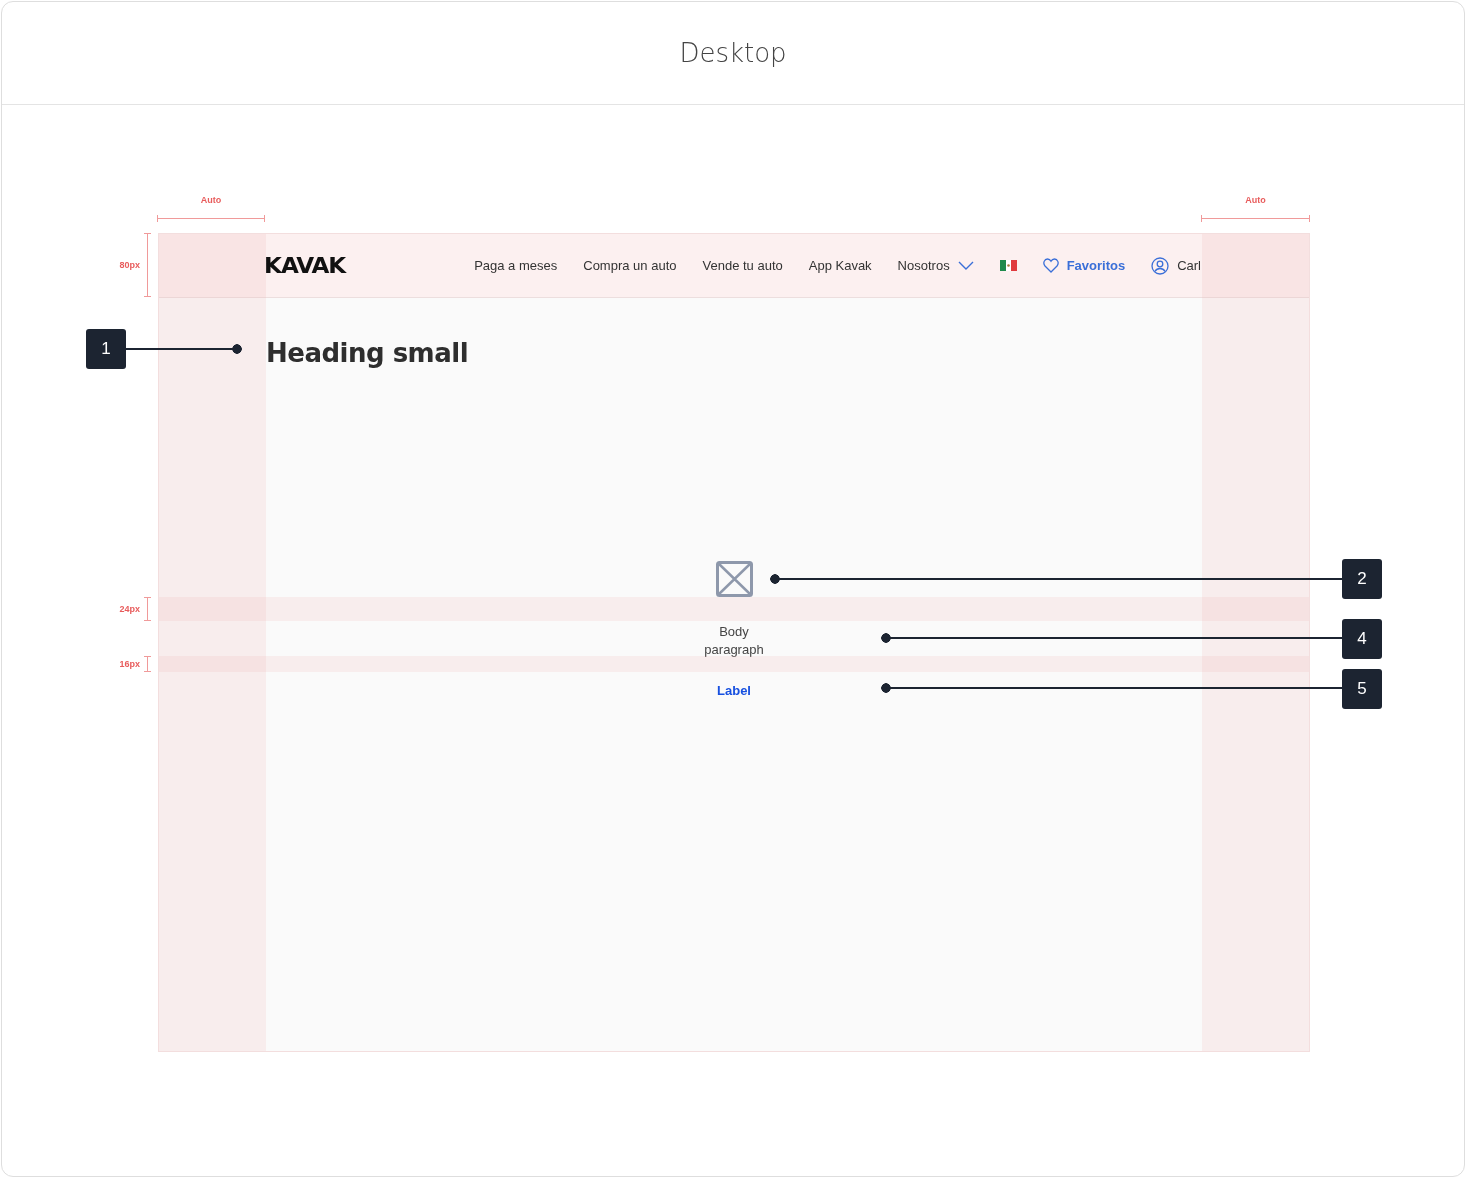 The width and height of the screenshot is (1468, 1180). Describe the element at coordinates (1362, 579) in the screenshot. I see `callout-number: 2` at that location.